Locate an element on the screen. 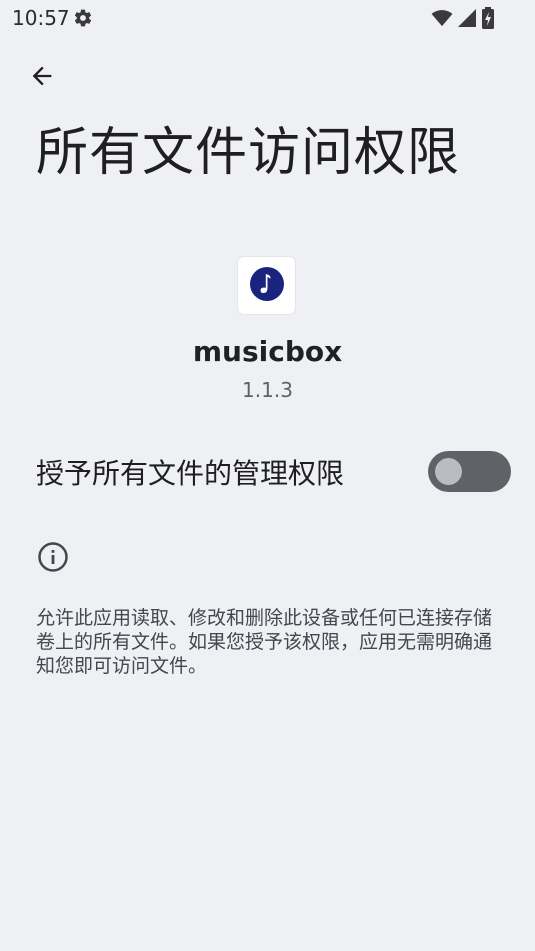 Image resolution: width=535 pixels, height=951 pixels. toggle-knob is located at coordinates (448, 471).